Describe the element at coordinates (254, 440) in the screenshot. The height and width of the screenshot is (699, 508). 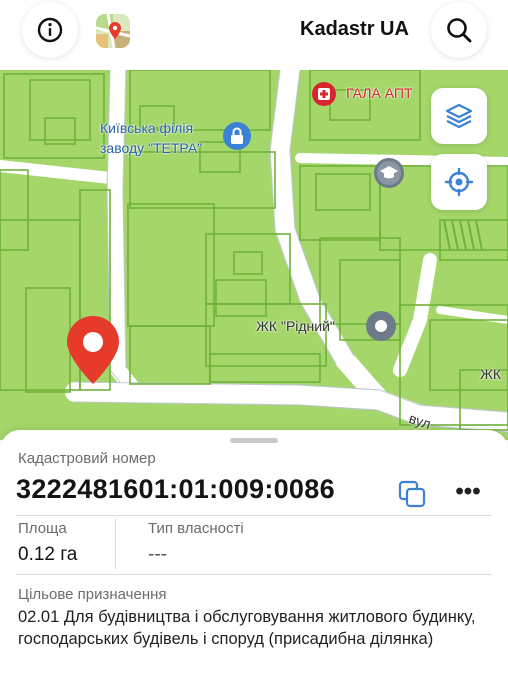
I see `sheet-drag-handle` at that location.